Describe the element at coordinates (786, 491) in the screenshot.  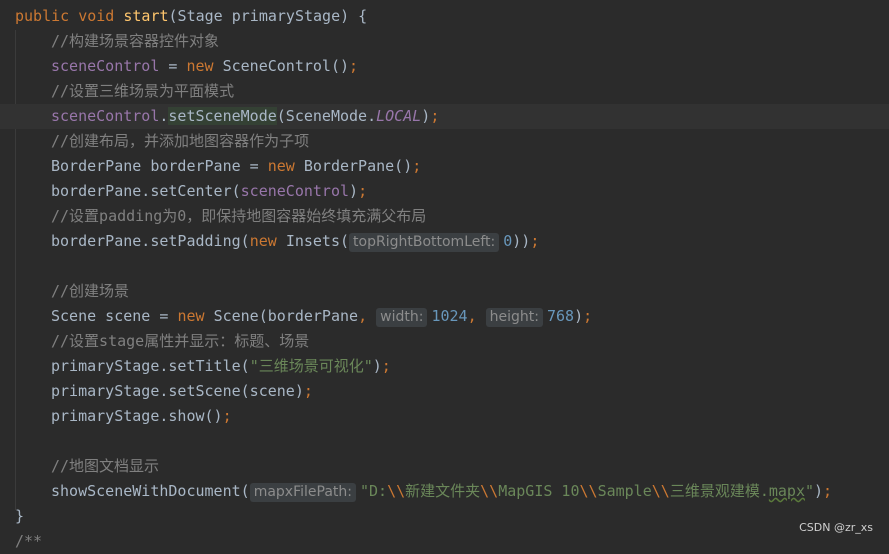
I see `code-token: mapx` at that location.